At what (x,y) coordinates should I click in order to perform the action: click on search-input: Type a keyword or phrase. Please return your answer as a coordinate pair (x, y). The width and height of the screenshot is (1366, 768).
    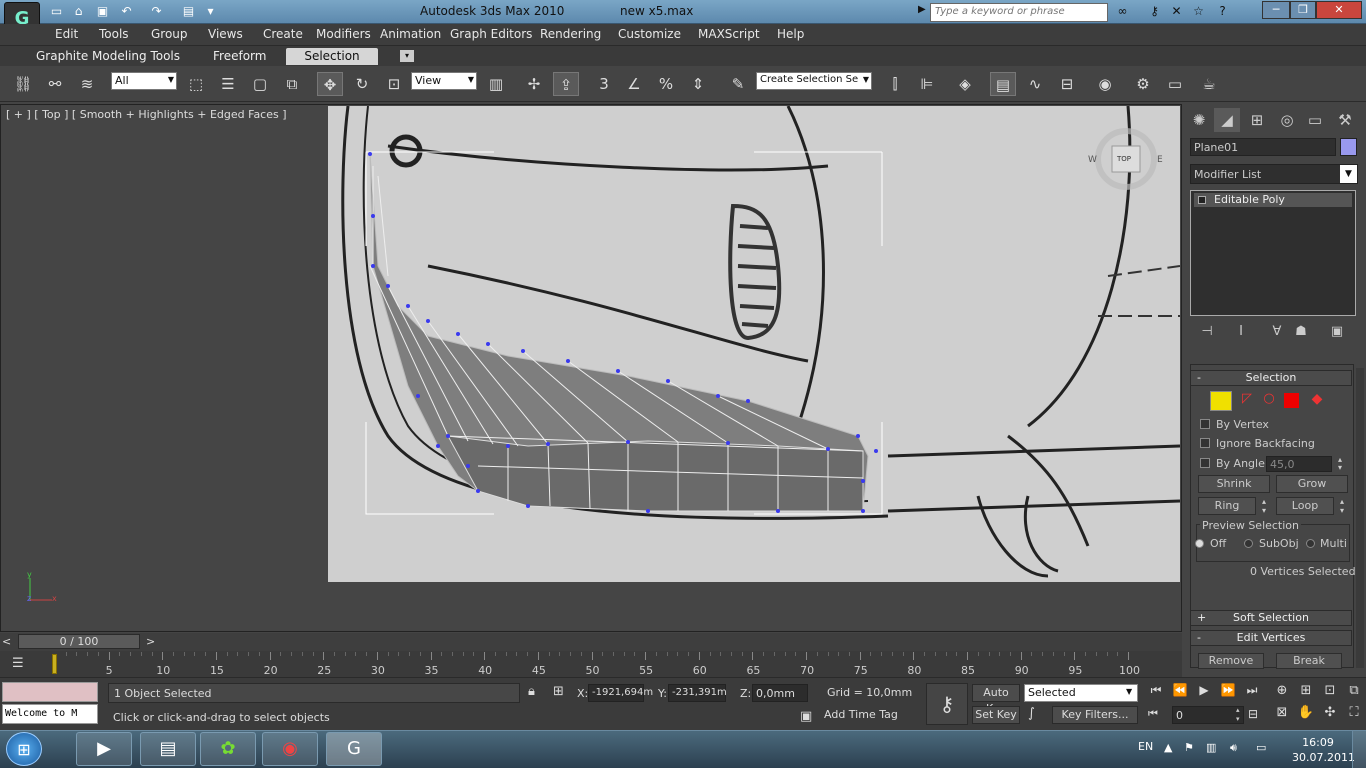
    Looking at the image, I should click on (1019, 12).